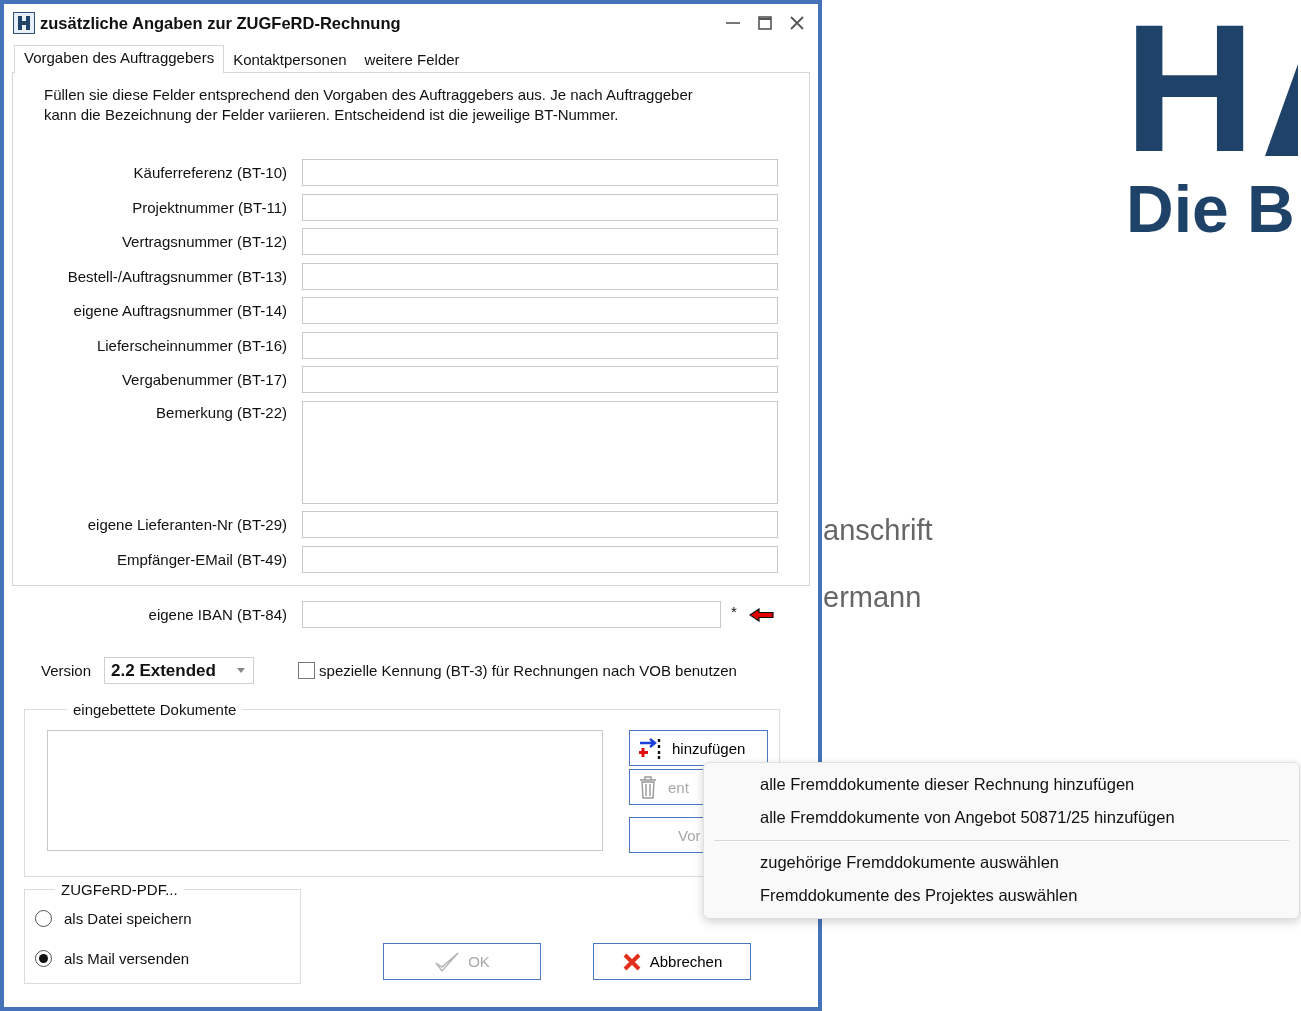 This screenshot has width=1301, height=1011. I want to click on tab: Kontaktpersonen, so click(290, 60).